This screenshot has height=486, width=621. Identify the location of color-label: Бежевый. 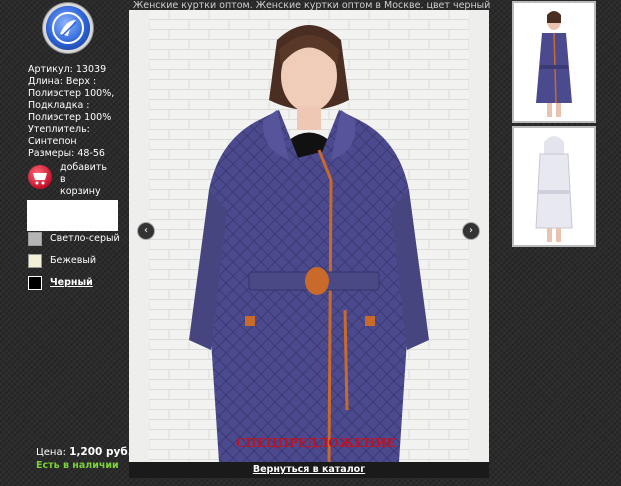
(73, 260).